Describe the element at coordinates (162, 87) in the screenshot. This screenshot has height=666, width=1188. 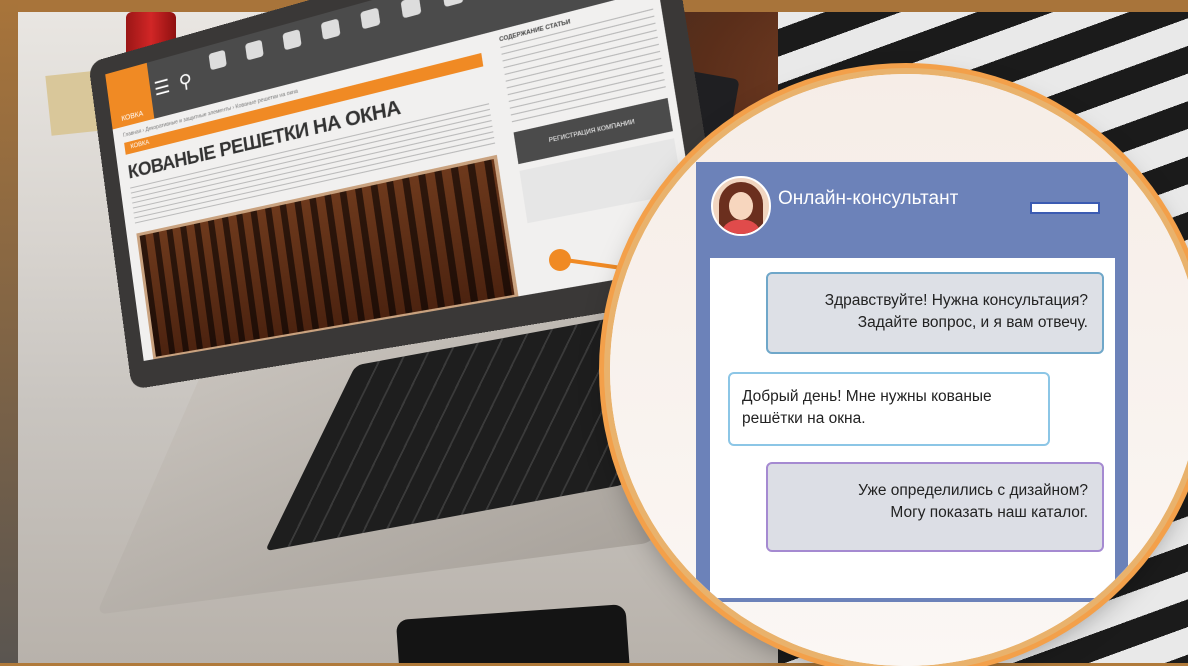
I see `menu-icon: ☰` at that location.